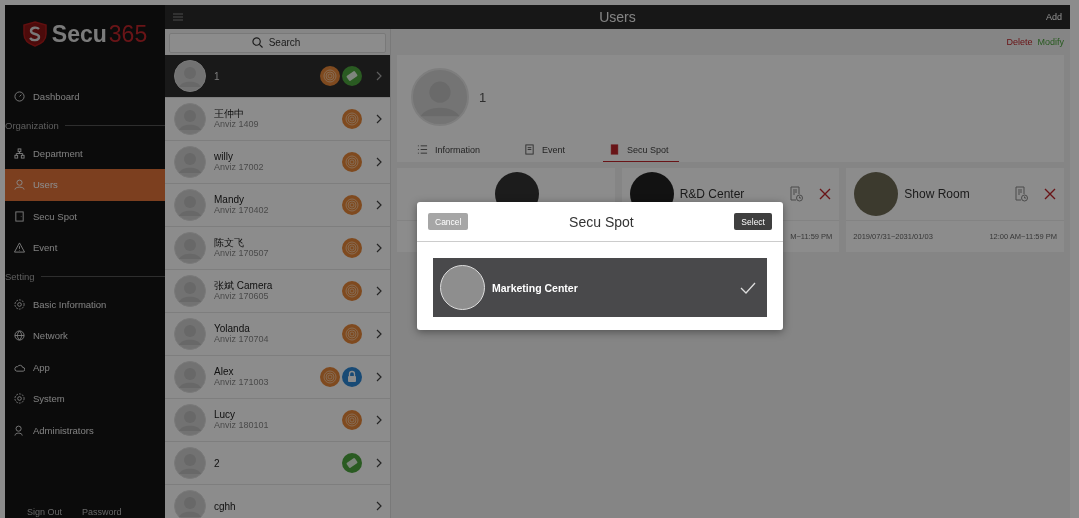  Describe the element at coordinates (601, 221) in the screenshot. I see `dialog-title: Secu Spot` at that location.